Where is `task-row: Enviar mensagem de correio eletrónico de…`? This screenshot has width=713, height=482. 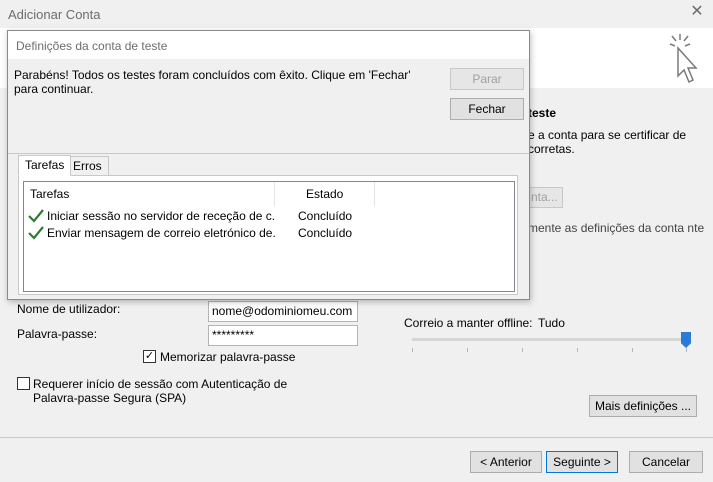
task-row: Enviar mensagem de correio eletrónico de… is located at coordinates (269, 233).